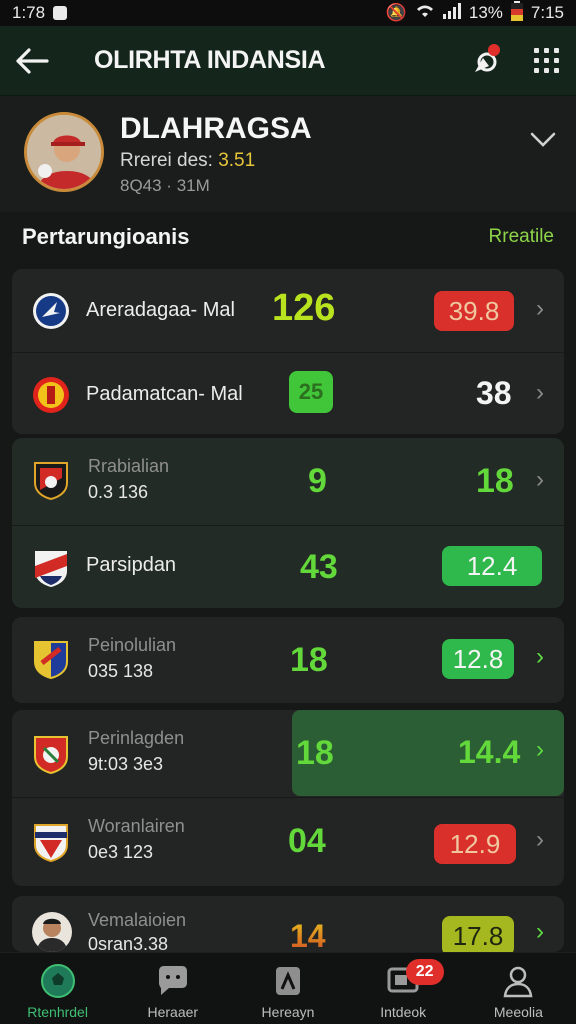  Describe the element at coordinates (52, 932) in the screenshot. I see `player-avatar` at that location.